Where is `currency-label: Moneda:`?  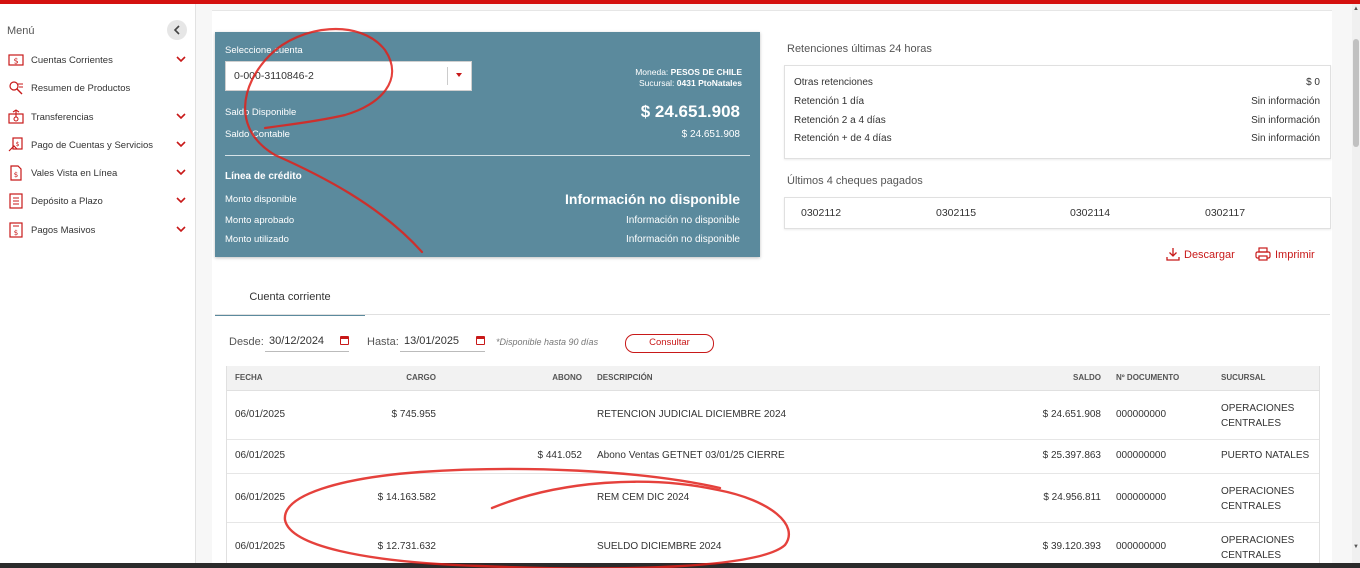
currency-label: Moneda: is located at coordinates (652, 72).